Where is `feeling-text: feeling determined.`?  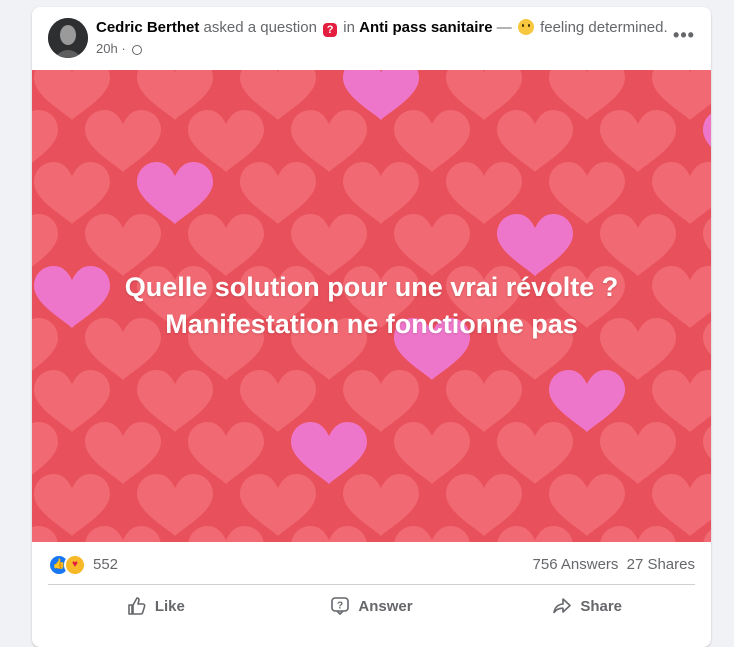
feeling-text: feeling determined. is located at coordinates (604, 27).